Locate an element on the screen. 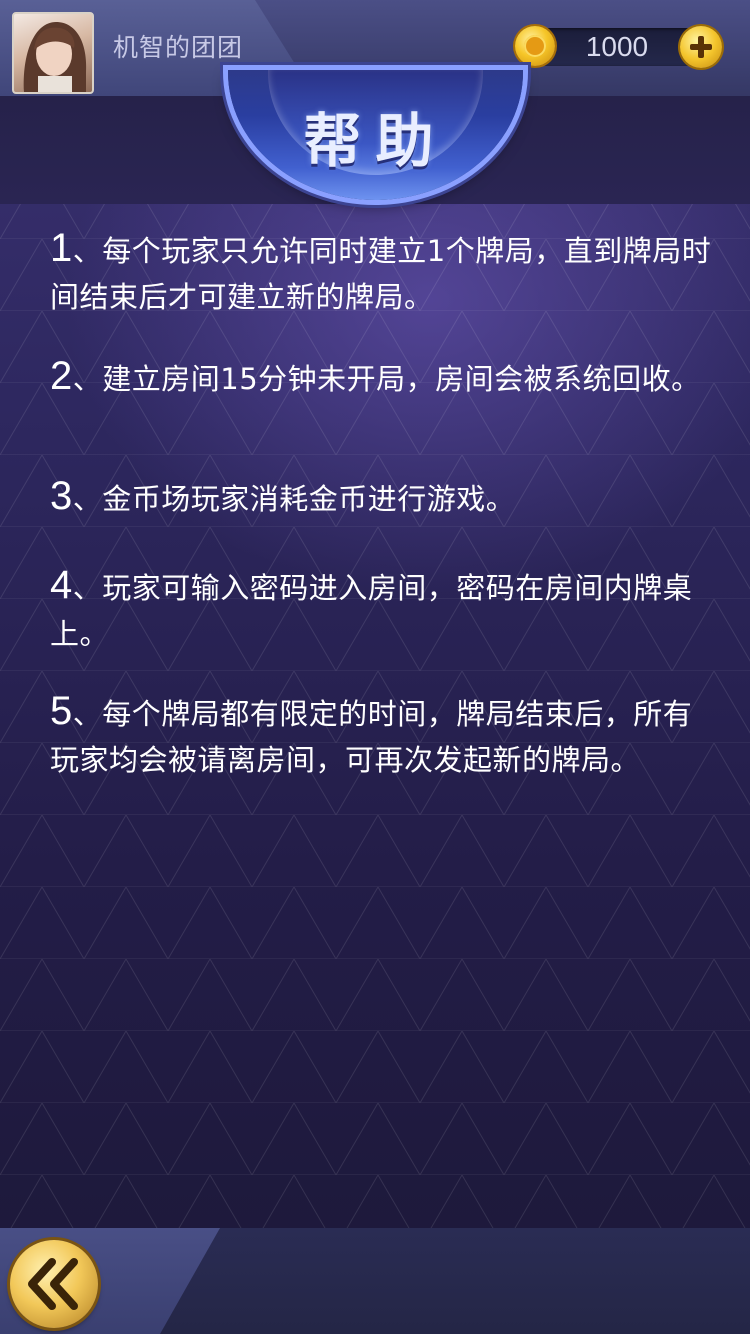 The image size is (750, 1334). coin-balance: 1000 is located at coordinates (617, 46).